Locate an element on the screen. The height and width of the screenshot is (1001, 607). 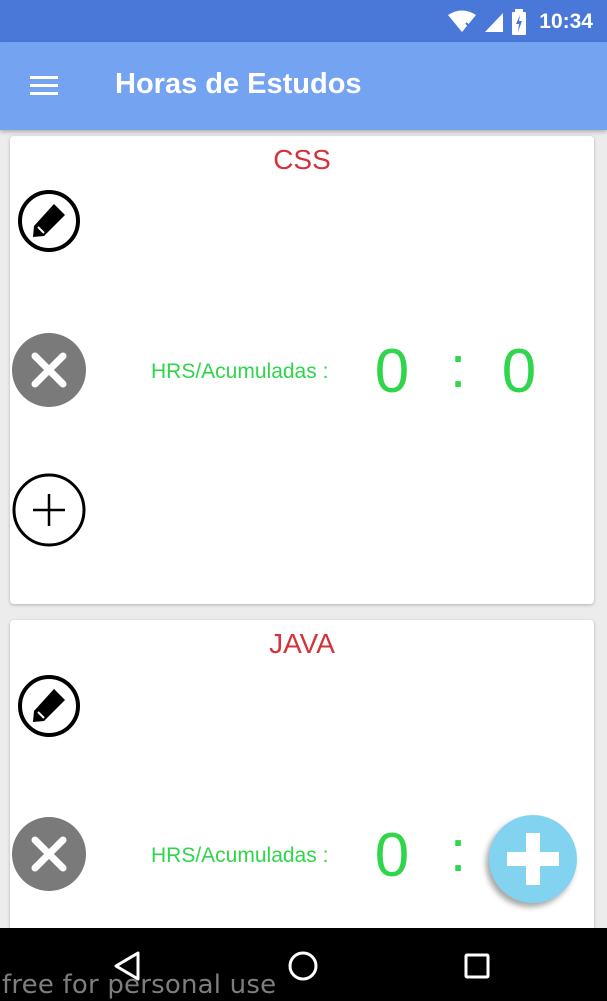
status-bar: 10:34 is located at coordinates (303, 21).